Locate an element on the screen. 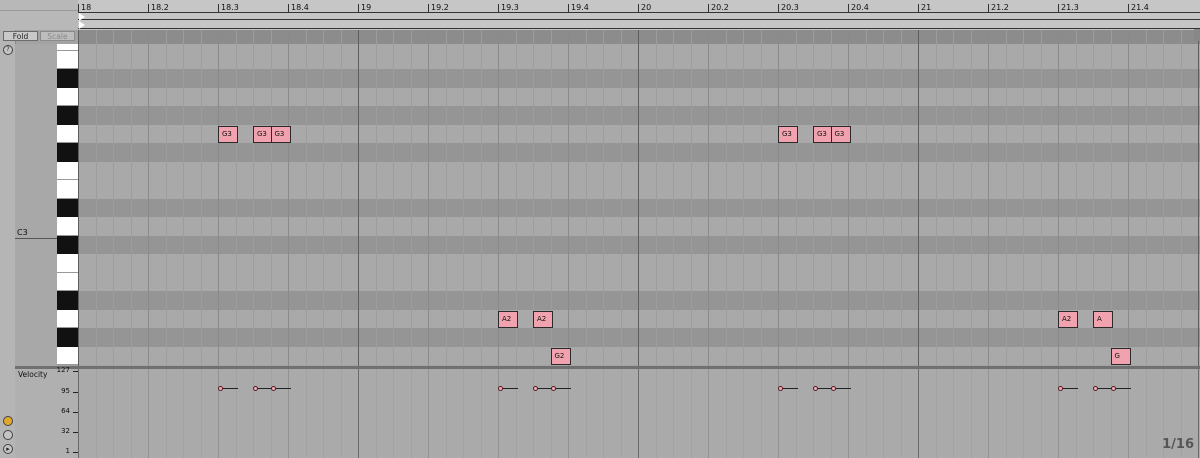 This screenshot has height=458, width=1200. ruler-label: 19 is located at coordinates (366, 7).